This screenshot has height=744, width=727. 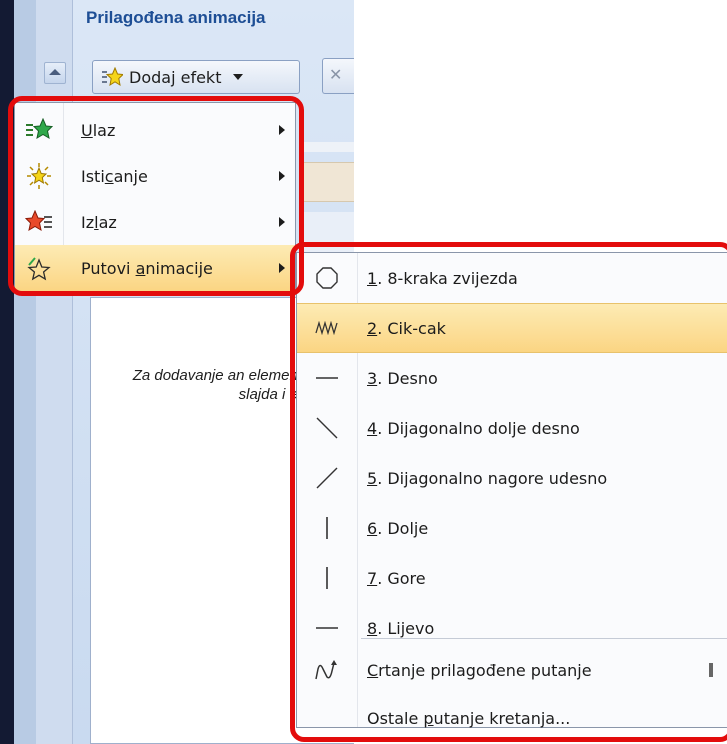 What do you see at coordinates (55, 73) in the screenshot?
I see `scroll-up-button` at bounding box center [55, 73].